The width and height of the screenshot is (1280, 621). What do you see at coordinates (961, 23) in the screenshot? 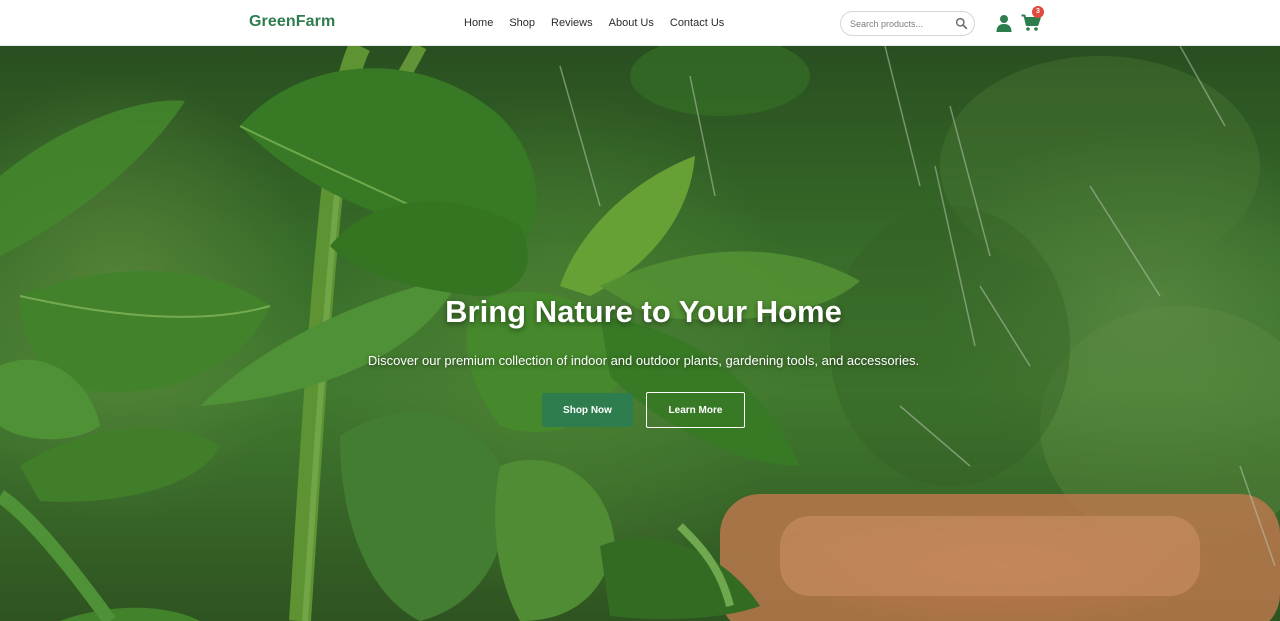
I see `search-icon` at bounding box center [961, 23].